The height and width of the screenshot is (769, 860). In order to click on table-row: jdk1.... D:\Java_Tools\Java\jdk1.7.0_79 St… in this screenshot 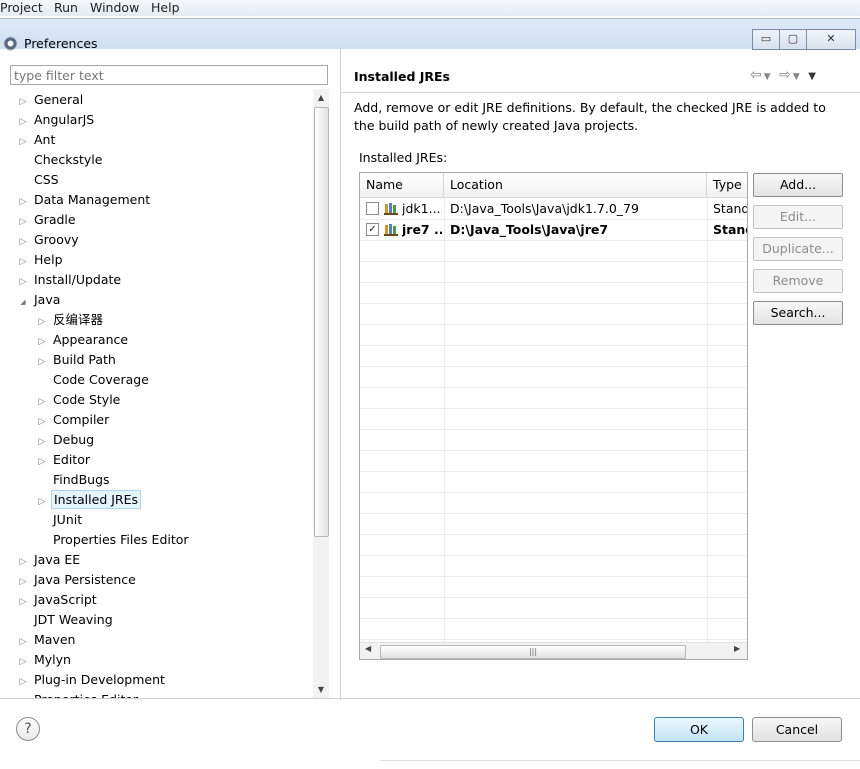, I will do `click(553, 209)`.